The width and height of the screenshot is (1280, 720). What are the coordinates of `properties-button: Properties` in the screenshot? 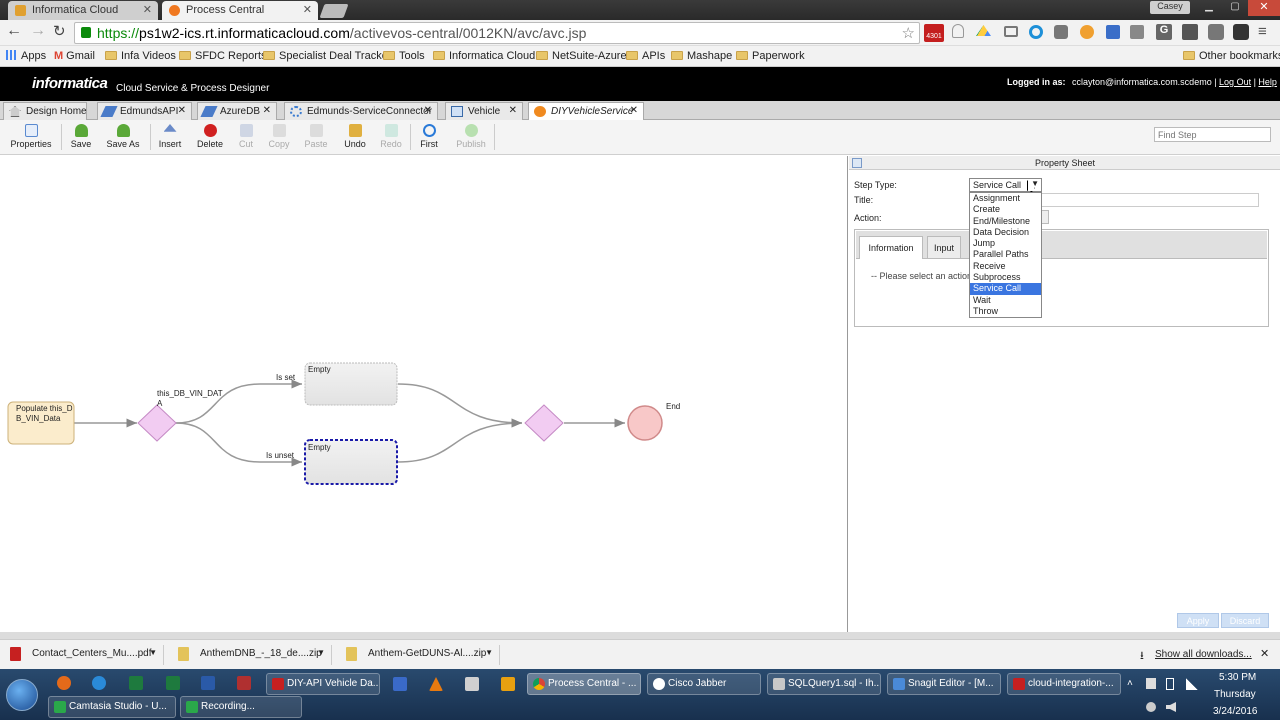 It's located at (31, 136).